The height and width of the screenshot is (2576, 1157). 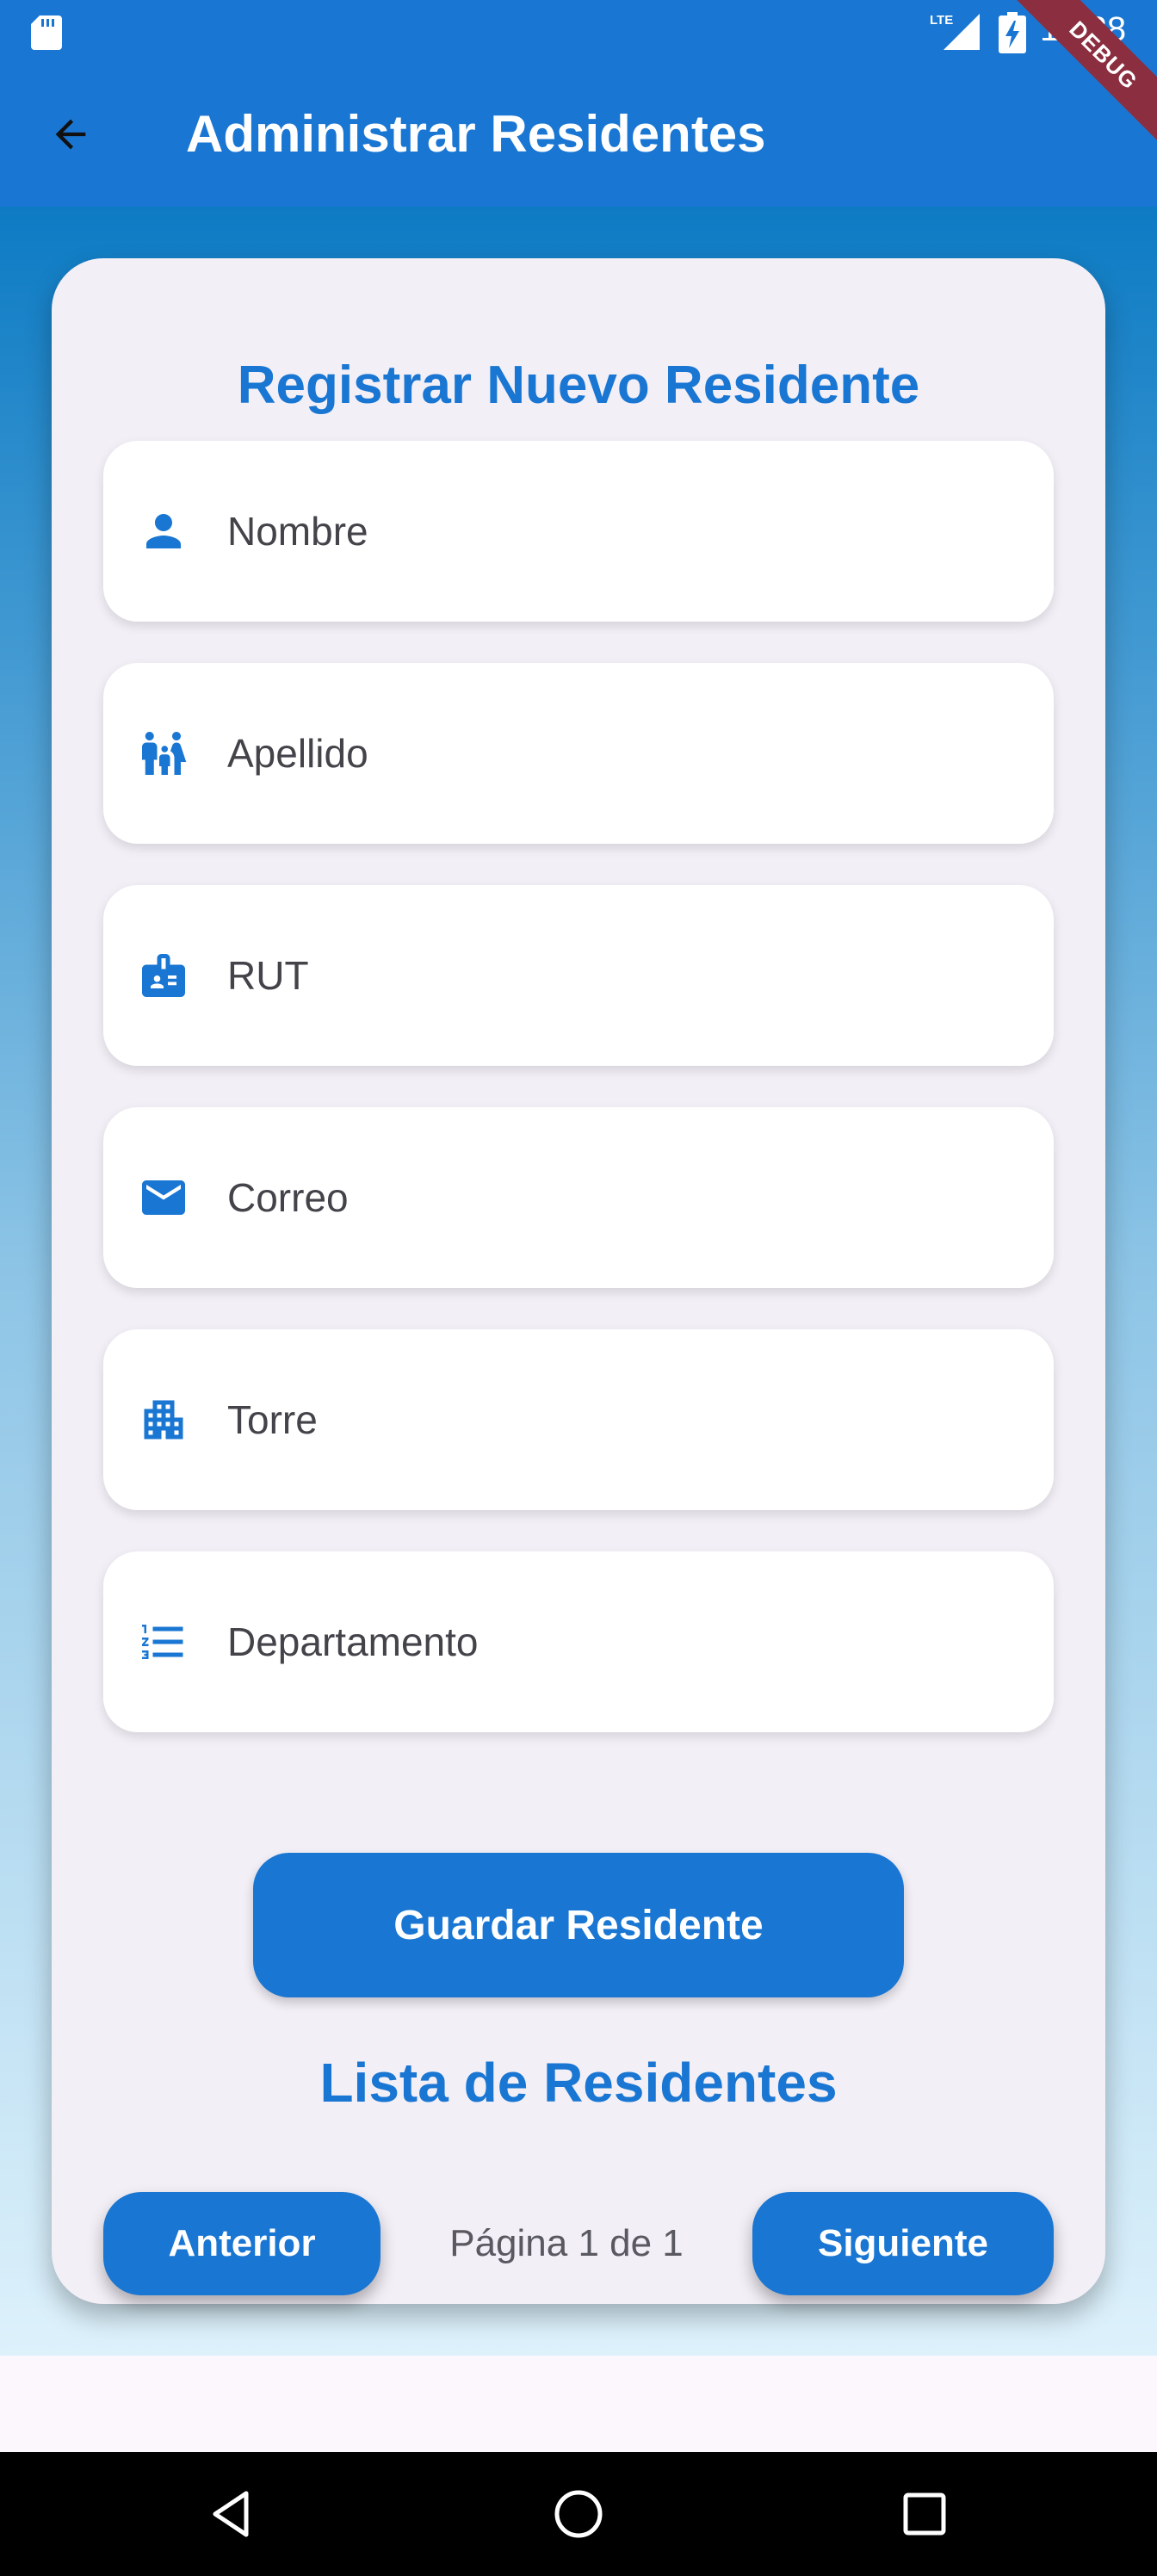 What do you see at coordinates (268, 976) in the screenshot?
I see `rut-placeholder: RUT` at bounding box center [268, 976].